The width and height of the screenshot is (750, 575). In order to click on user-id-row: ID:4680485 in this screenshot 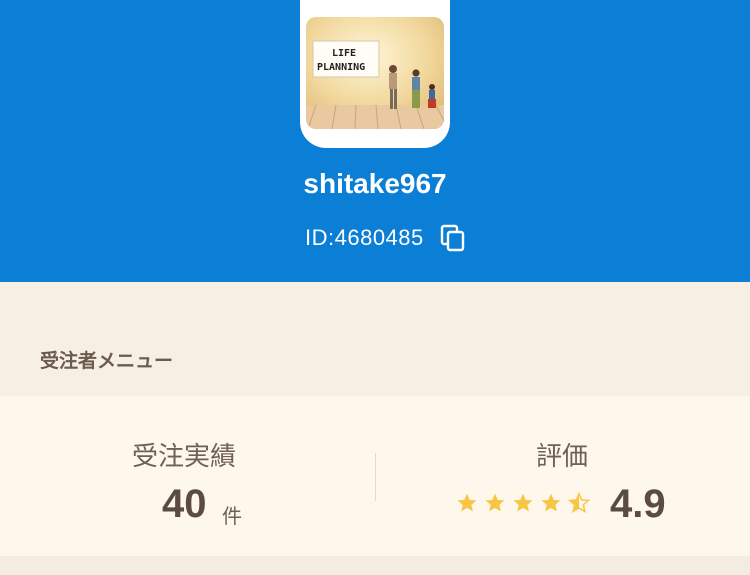, I will do `click(385, 238)`.